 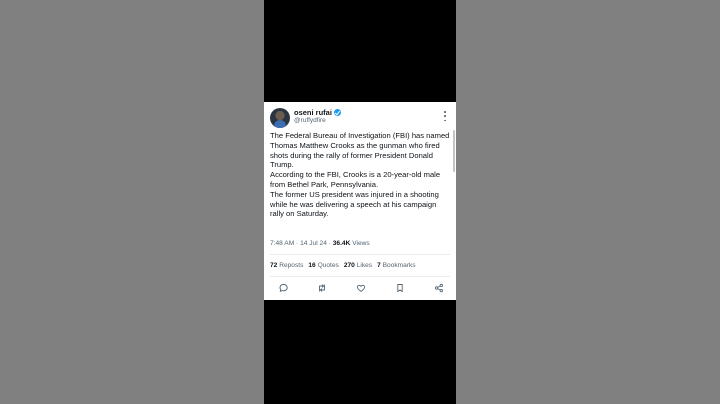 I want to click on tweet-time: 7:48 AM, so click(x=282, y=243).